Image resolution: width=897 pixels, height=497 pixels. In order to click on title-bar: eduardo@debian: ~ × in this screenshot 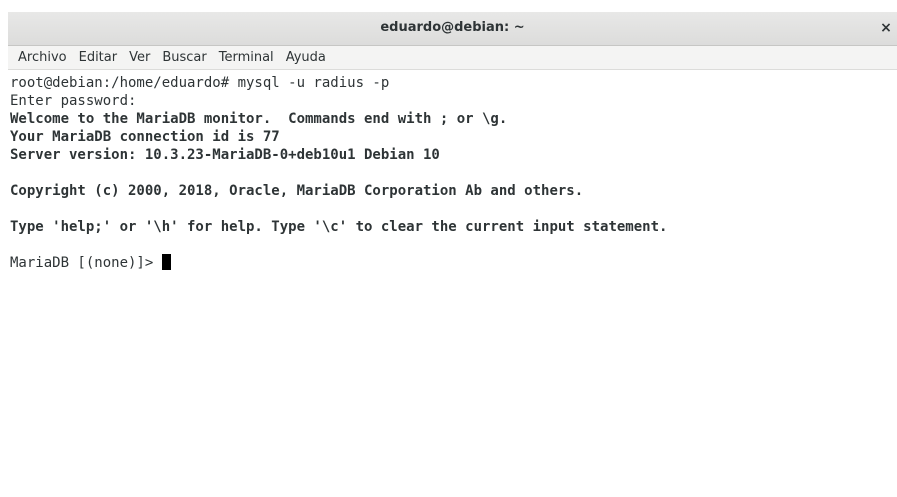, I will do `click(452, 29)`.